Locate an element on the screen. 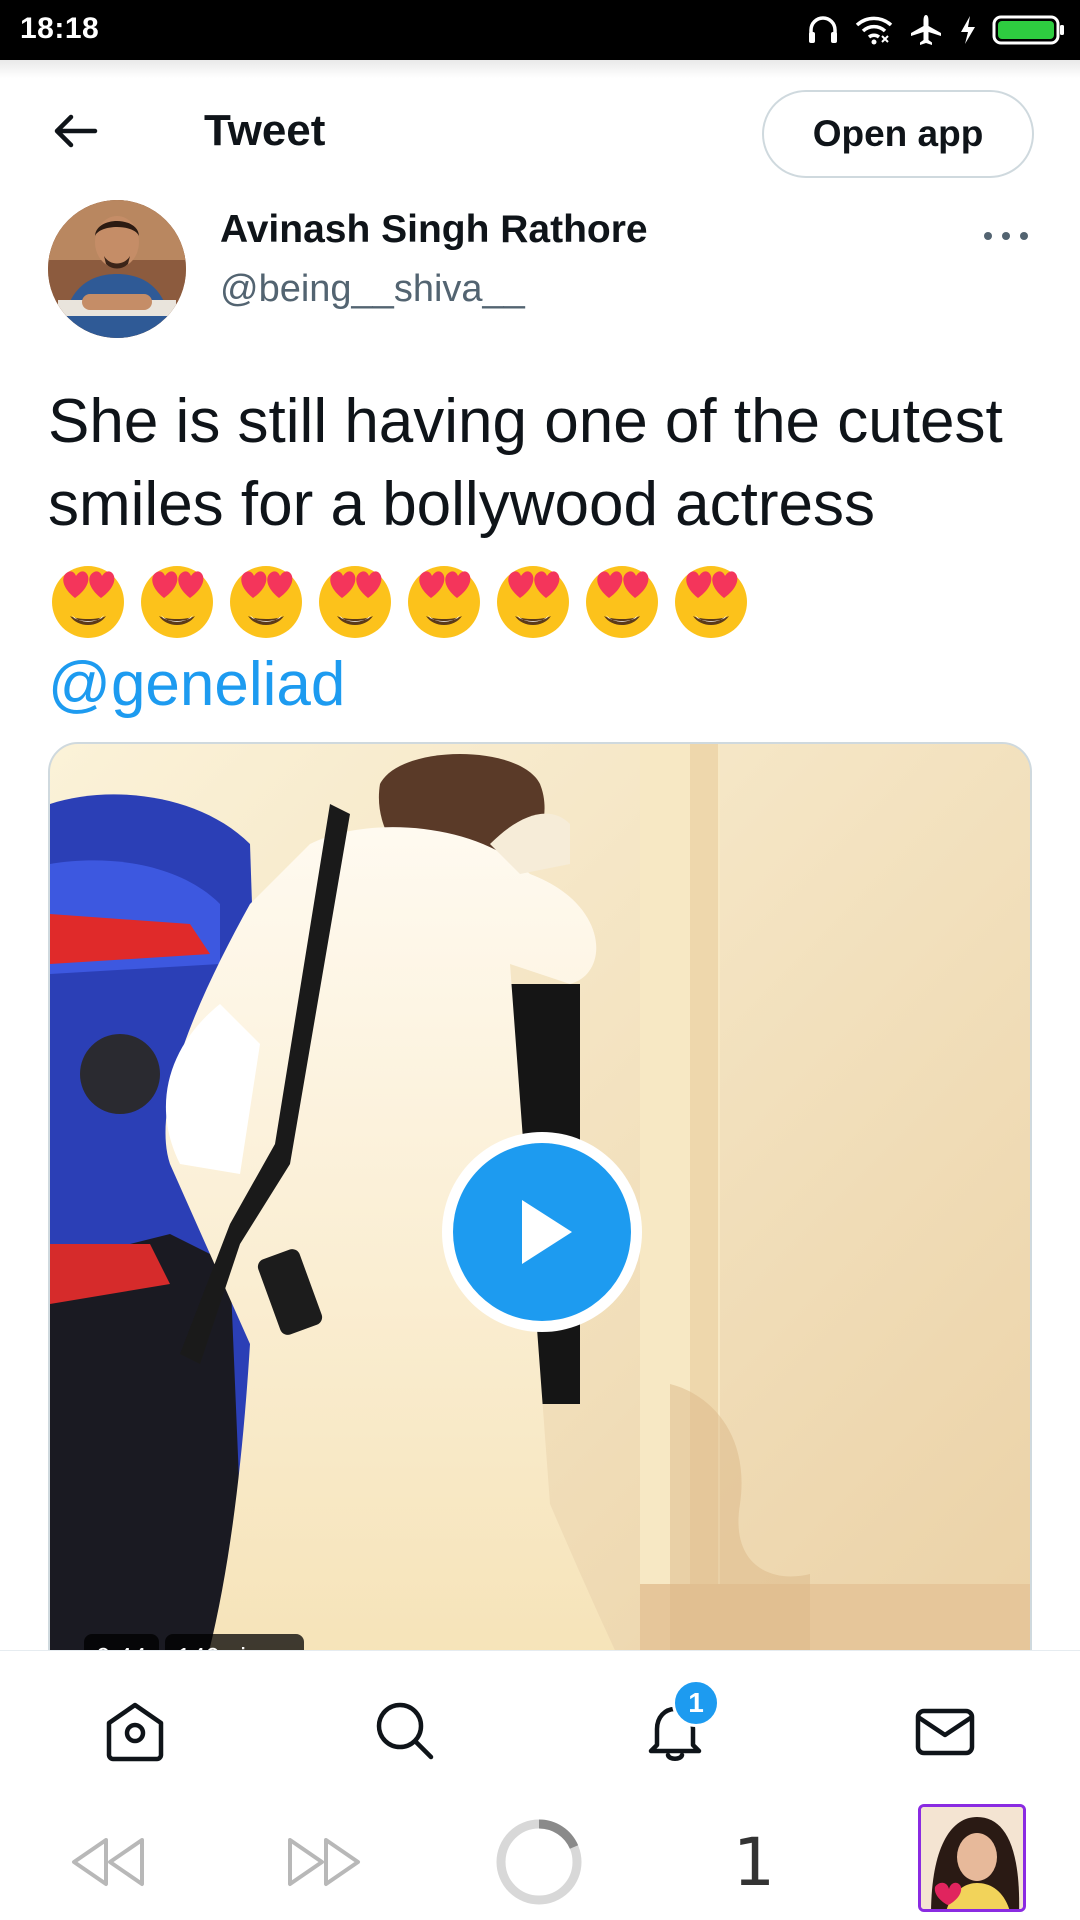 This screenshot has width=1080, height=1920. author-handle: @being__shiva__ is located at coordinates (372, 289).